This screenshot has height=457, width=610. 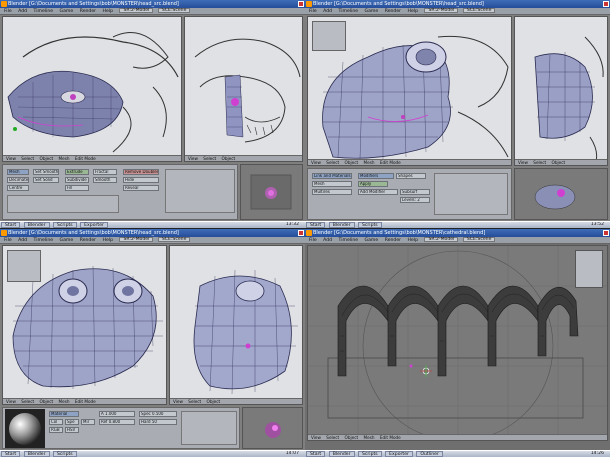 I want to click on mesh-tab-button: Mesh, so click(x=18, y=172).